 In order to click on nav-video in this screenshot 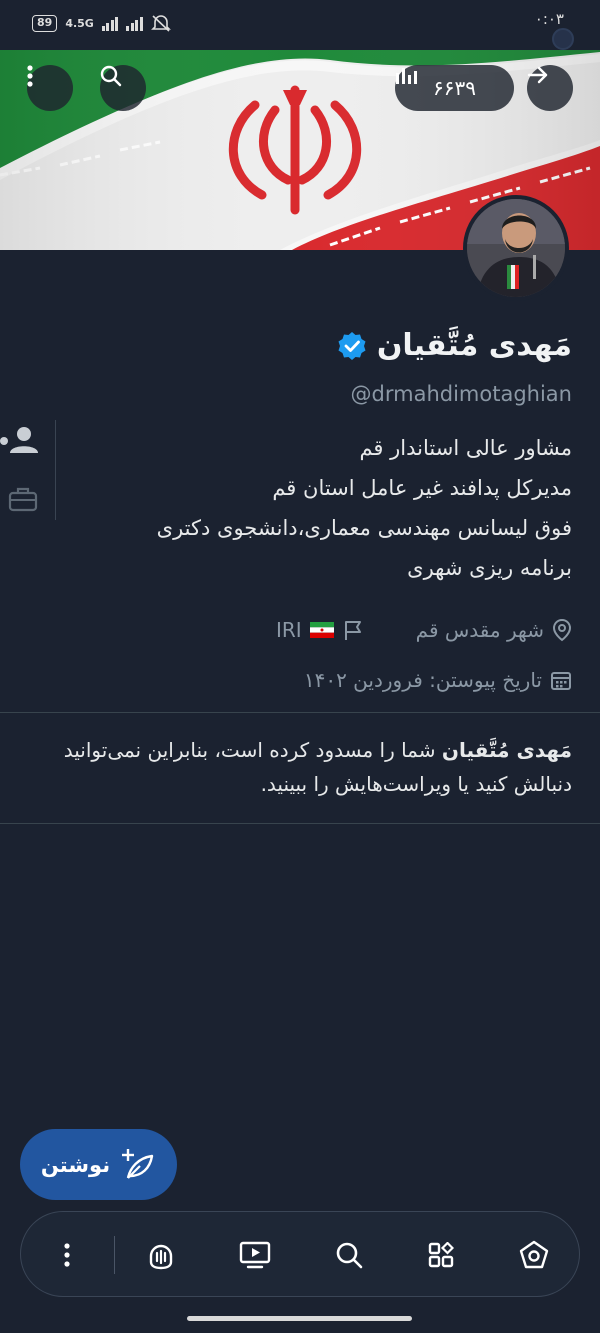, I will do `click(255, 1255)`.